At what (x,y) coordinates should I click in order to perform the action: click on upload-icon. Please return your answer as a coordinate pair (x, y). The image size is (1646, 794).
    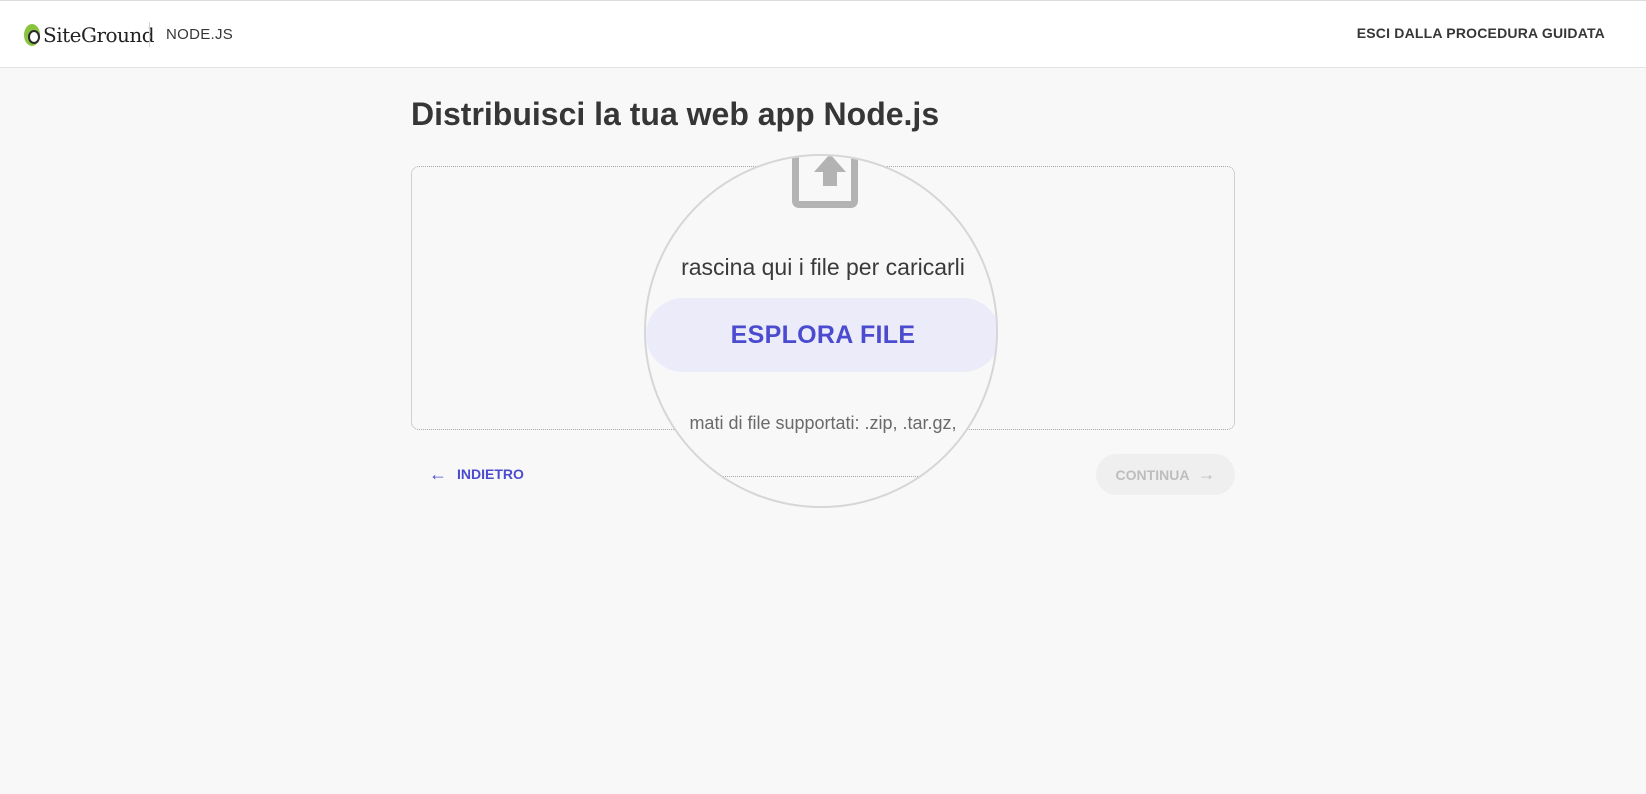
    Looking at the image, I should click on (825, 182).